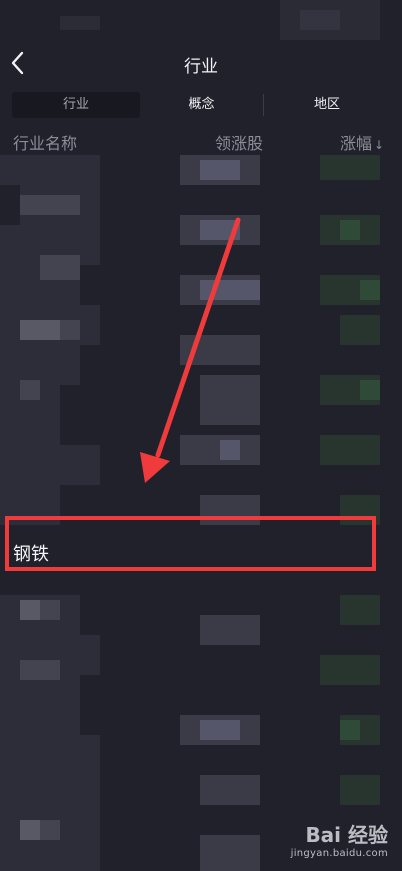 The width and height of the screenshot is (402, 871). I want to click on baidu-watermark: Bai 经验 jingyan.baidu.com, so click(339, 839).